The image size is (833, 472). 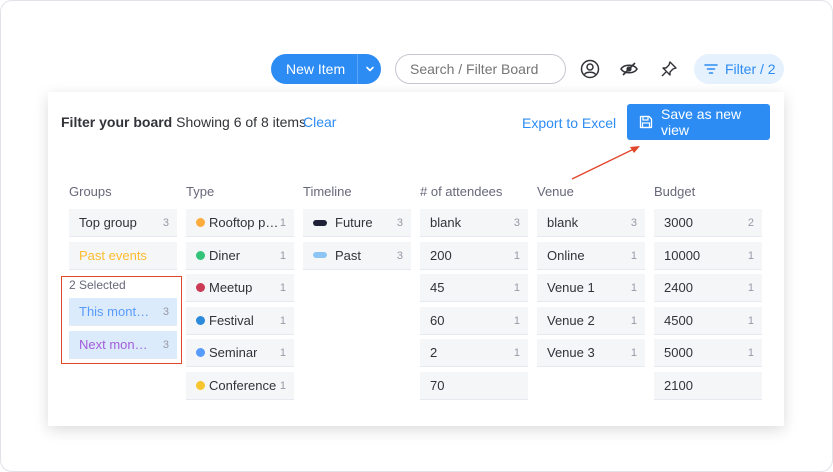 What do you see at coordinates (241, 122) in the screenshot?
I see `items-showing-count: Showing 6 of 8 items` at bounding box center [241, 122].